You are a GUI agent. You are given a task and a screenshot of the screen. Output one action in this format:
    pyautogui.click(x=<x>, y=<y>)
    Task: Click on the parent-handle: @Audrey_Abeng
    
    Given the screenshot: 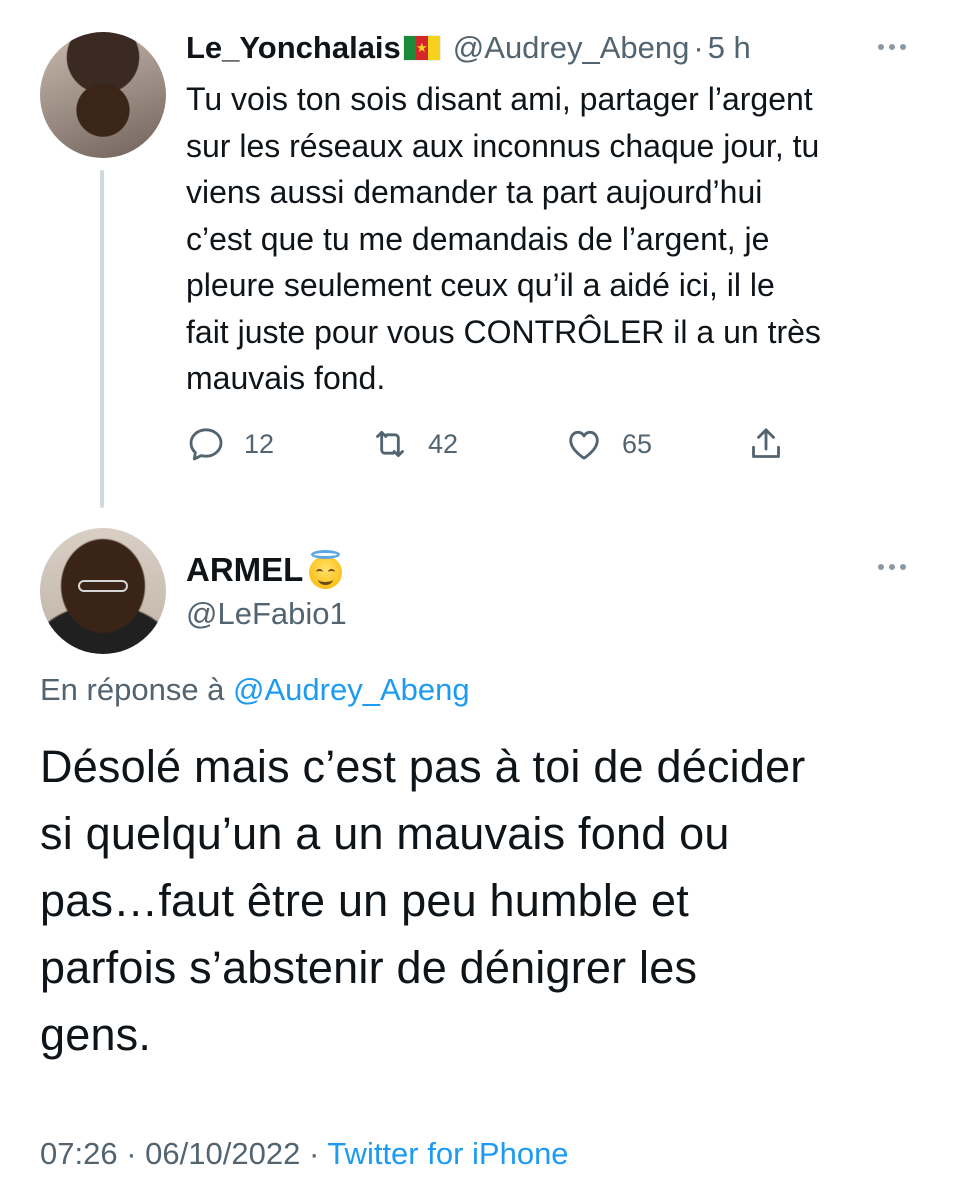 What is the action you would take?
    pyautogui.click(x=571, y=48)
    